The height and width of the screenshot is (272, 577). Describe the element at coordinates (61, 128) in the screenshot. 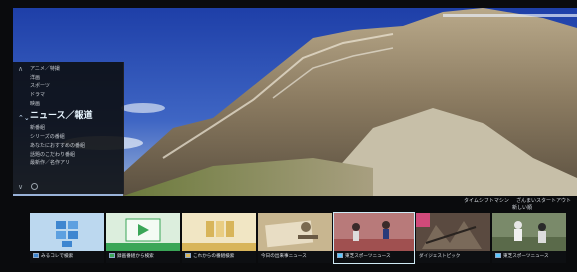

I see `genre-item: 新番組` at that location.